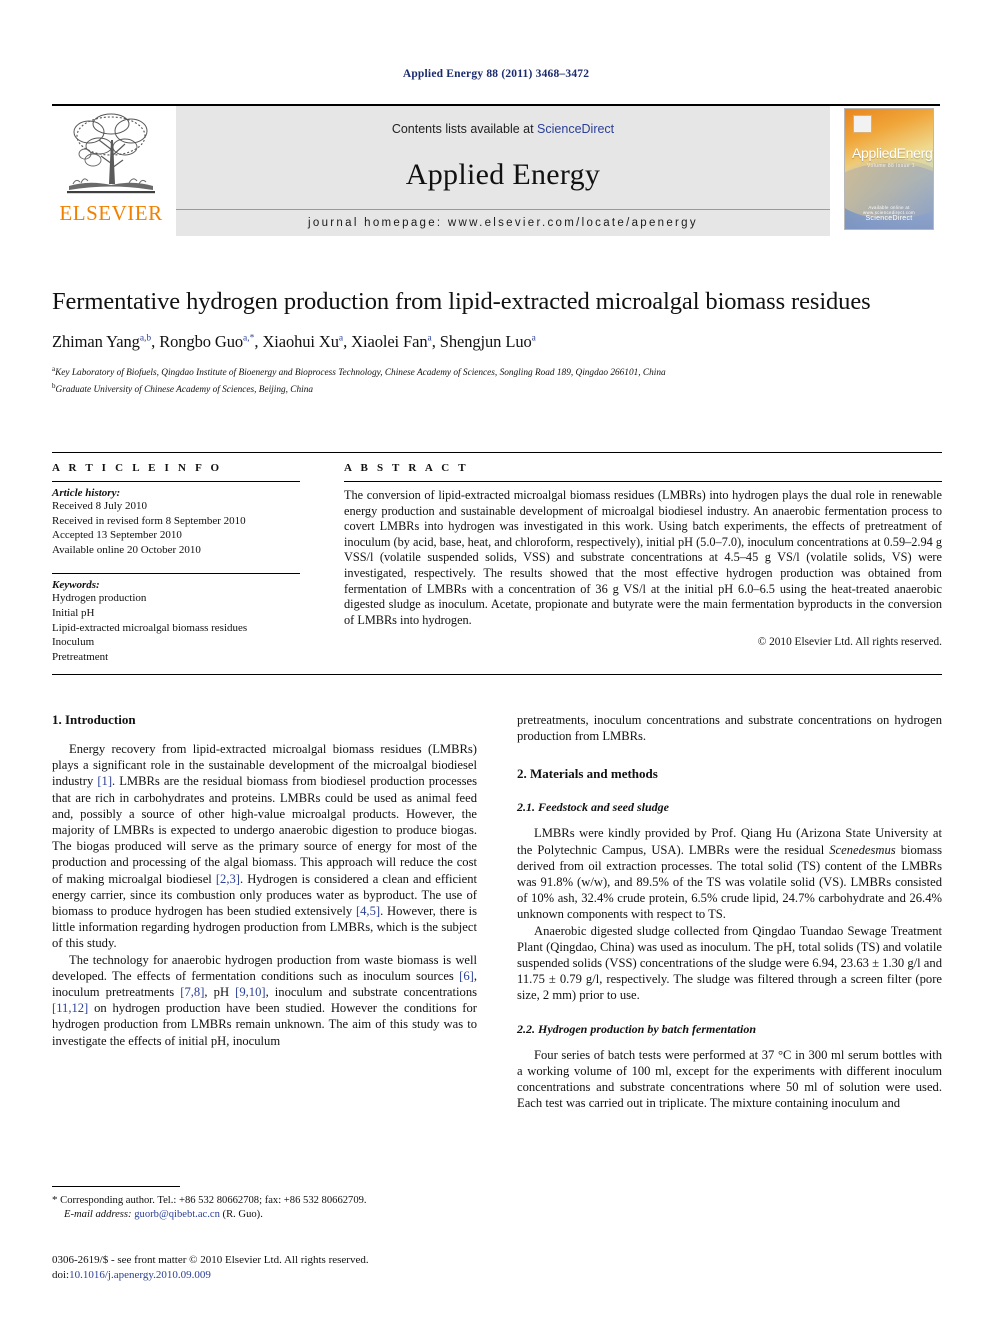 Image resolution: width=992 pixels, height=1323 pixels. What do you see at coordinates (496, 74) in the screenshot?
I see `running-head: Applied Energy 88 (2011) 3468–3472` at bounding box center [496, 74].